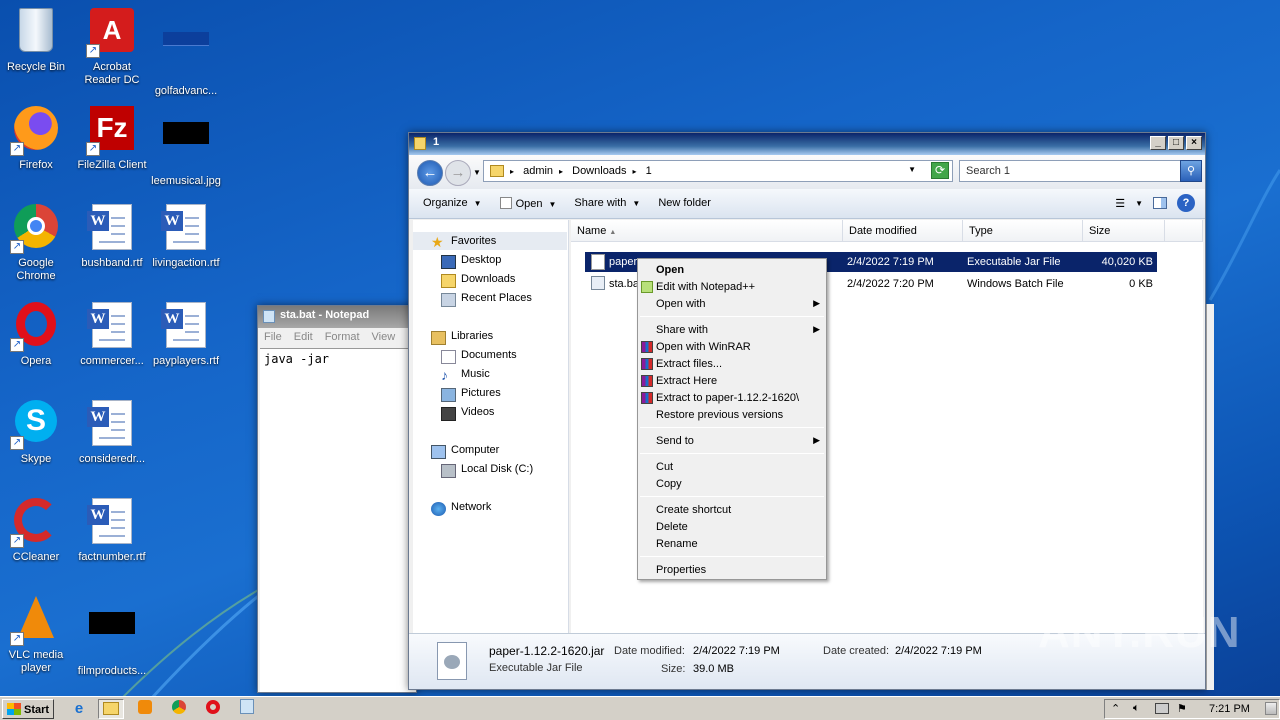  What do you see at coordinates (816, 440) in the screenshot?
I see `submenu-arrow-icon: ▶` at bounding box center [816, 440].